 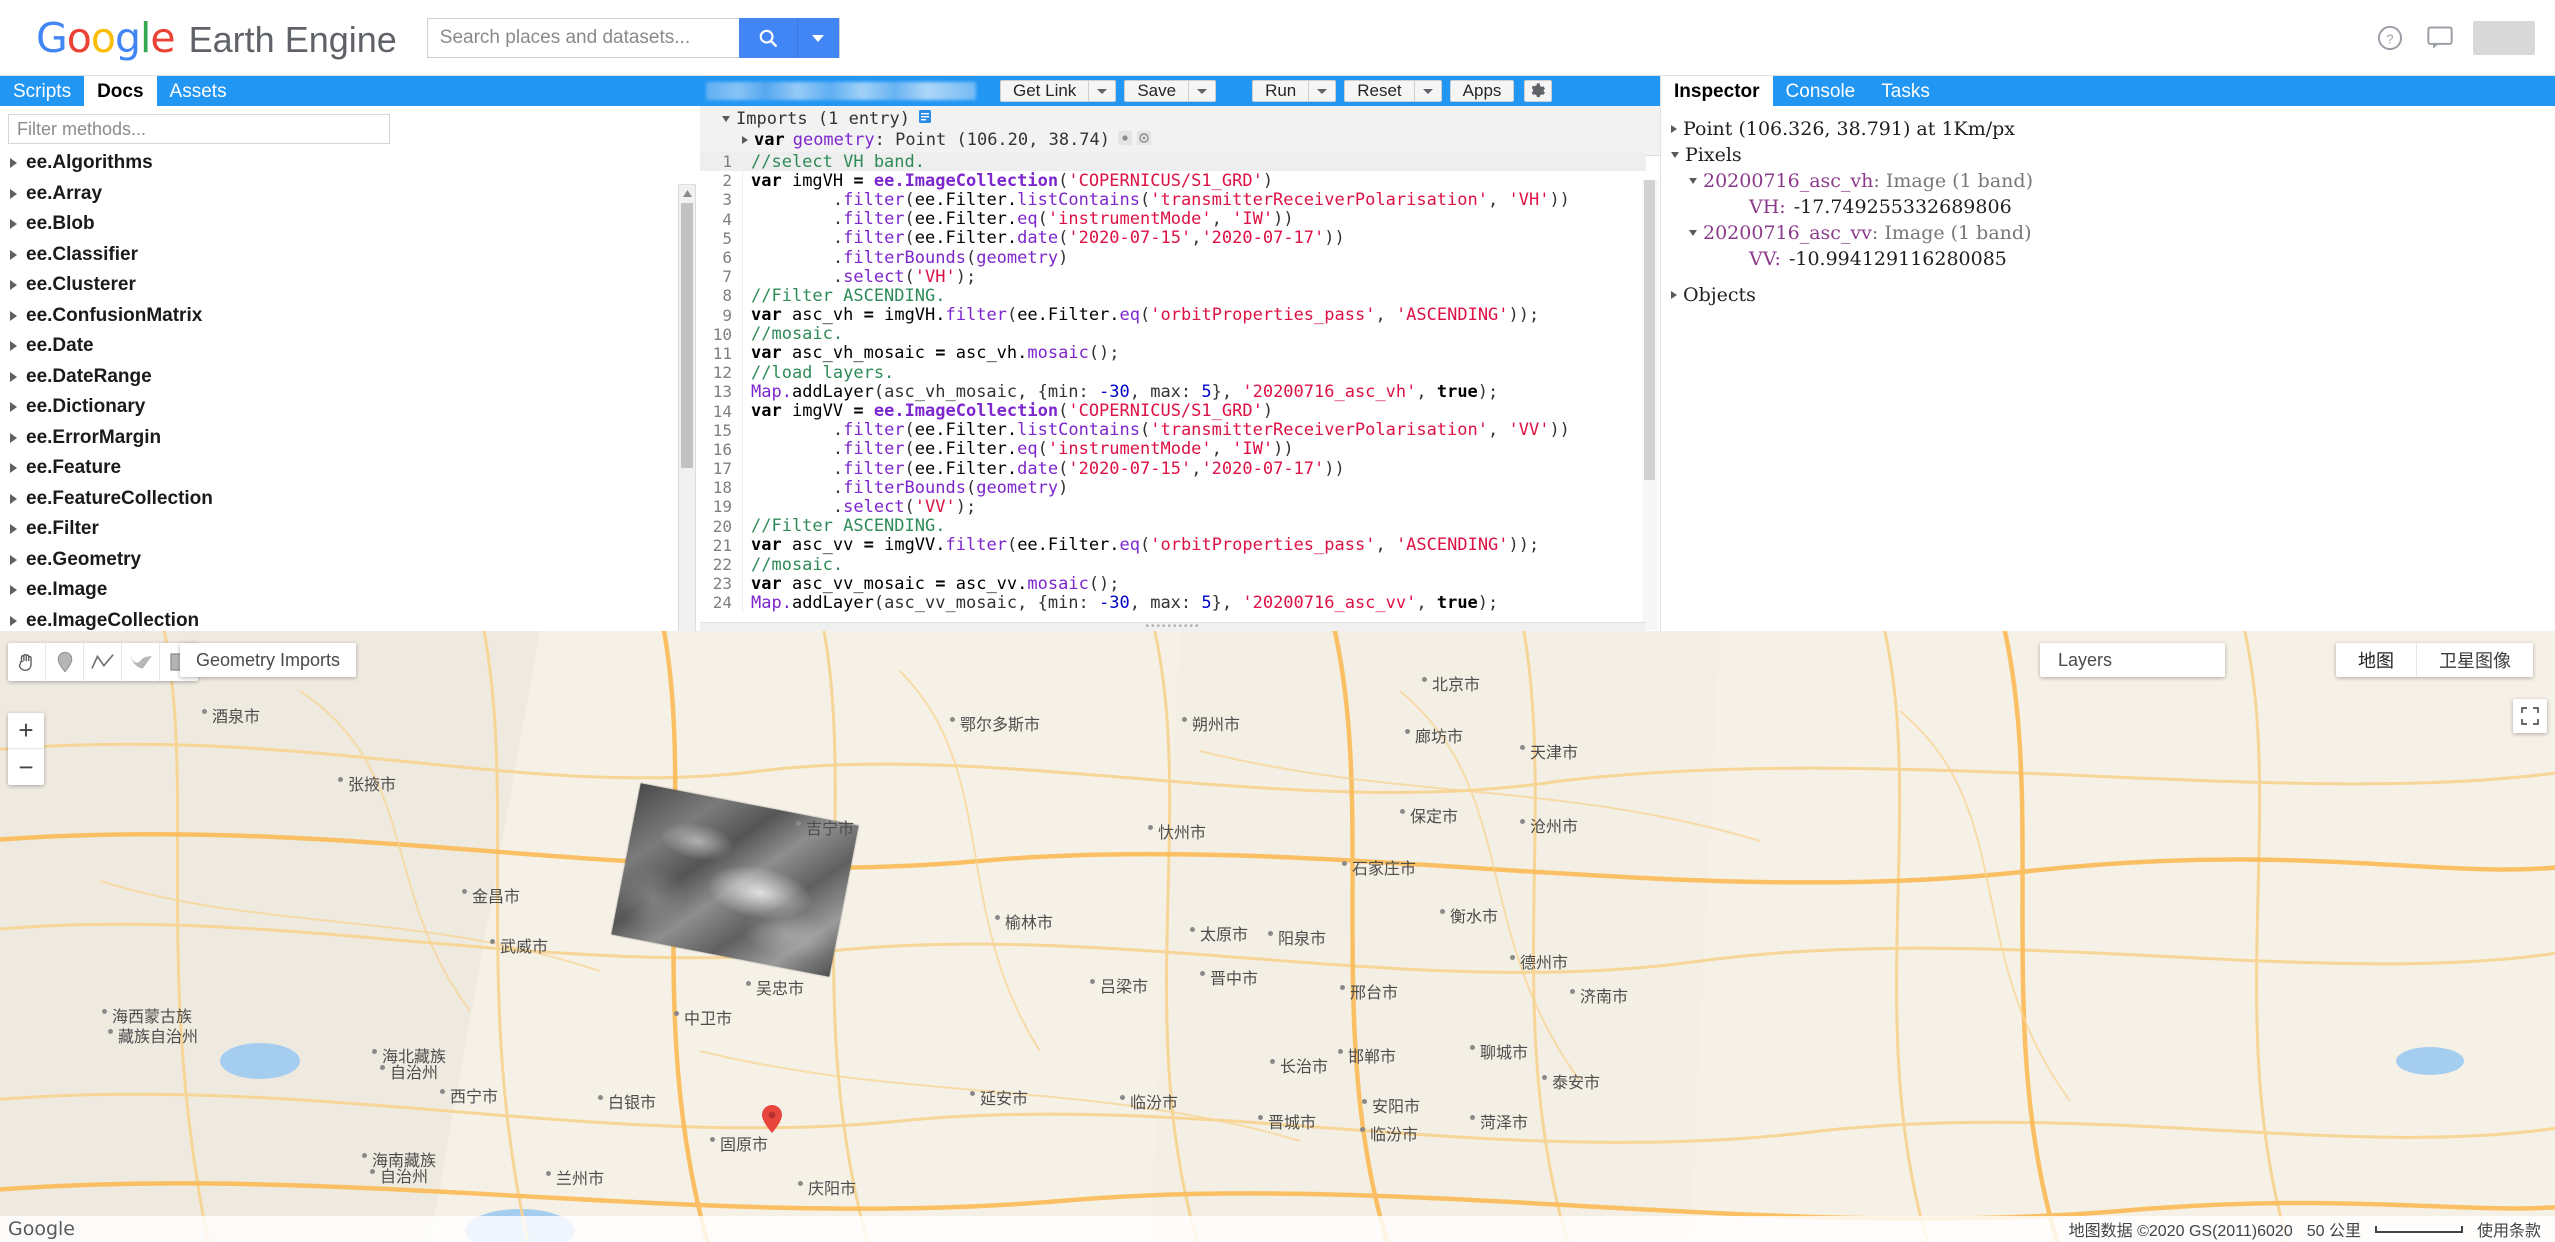 I want to click on imports-entry-row: var geometry : Point (106.20, 38.74), so click(x=1180, y=140).